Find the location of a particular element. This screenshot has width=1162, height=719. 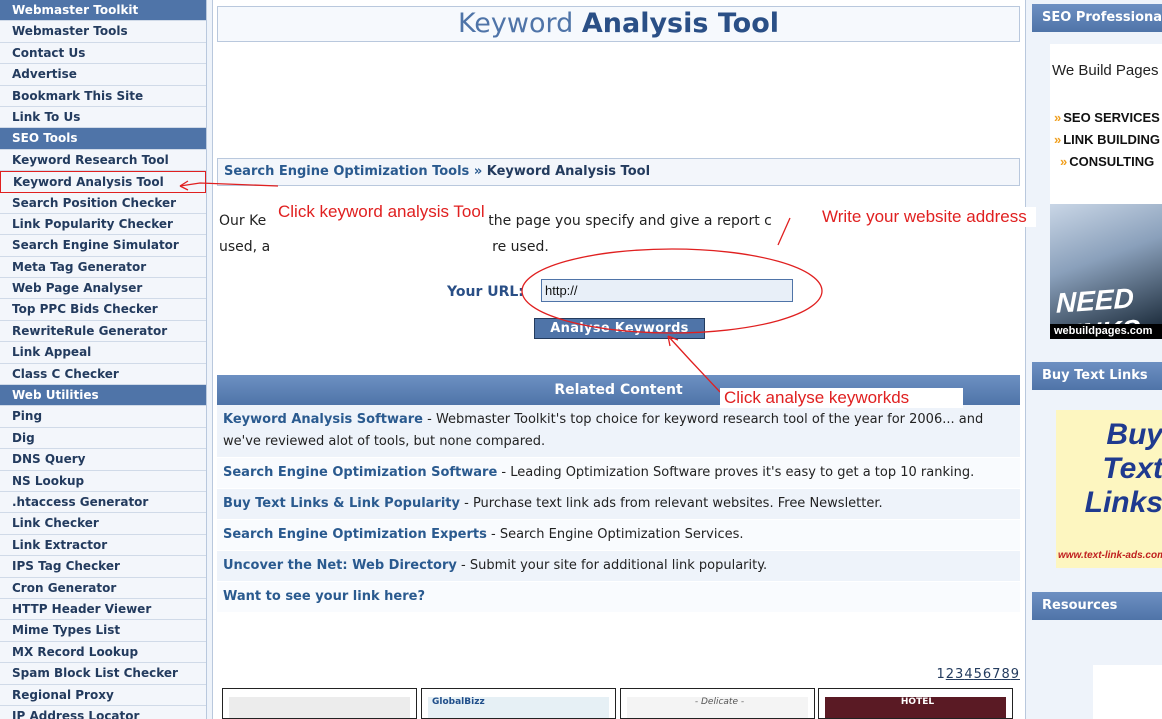

annotation-arrow-url is located at coordinates (784, 231).